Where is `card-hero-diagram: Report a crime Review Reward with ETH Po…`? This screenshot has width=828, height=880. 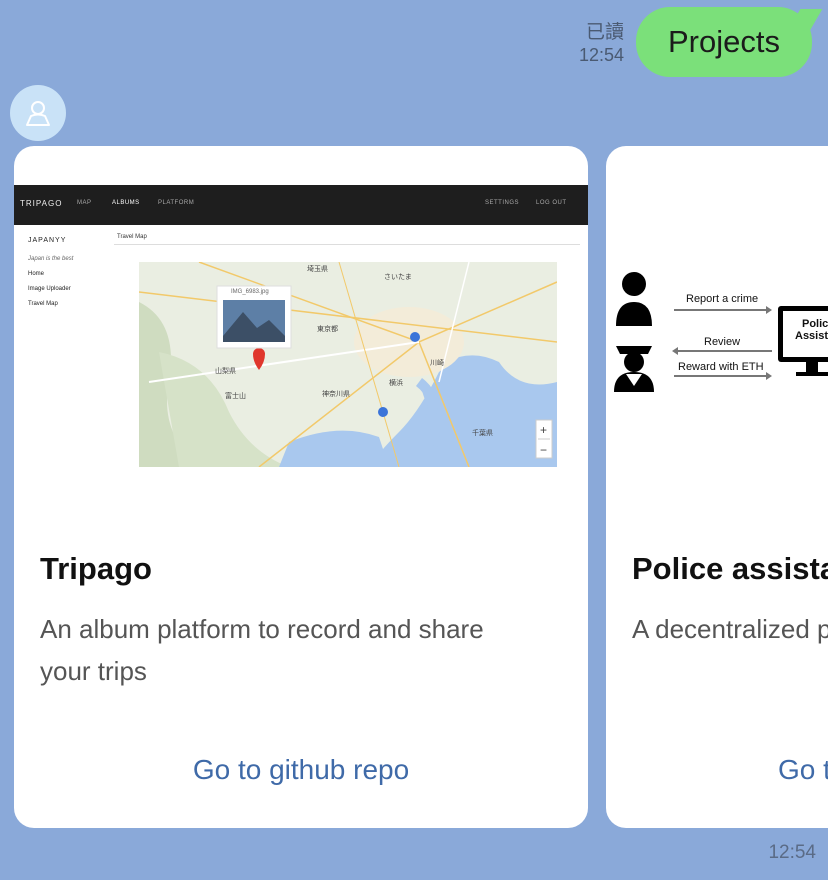 card-hero-diagram: Report a crime Review Reward with ETH Po… is located at coordinates (717, 336).